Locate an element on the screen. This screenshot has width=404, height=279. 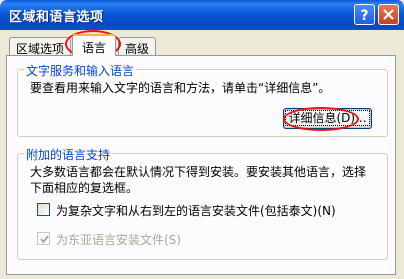
text-services-description: 要查看用来输入文字的语言和方法，请单击“详细信息”。 is located at coordinates (180, 88).